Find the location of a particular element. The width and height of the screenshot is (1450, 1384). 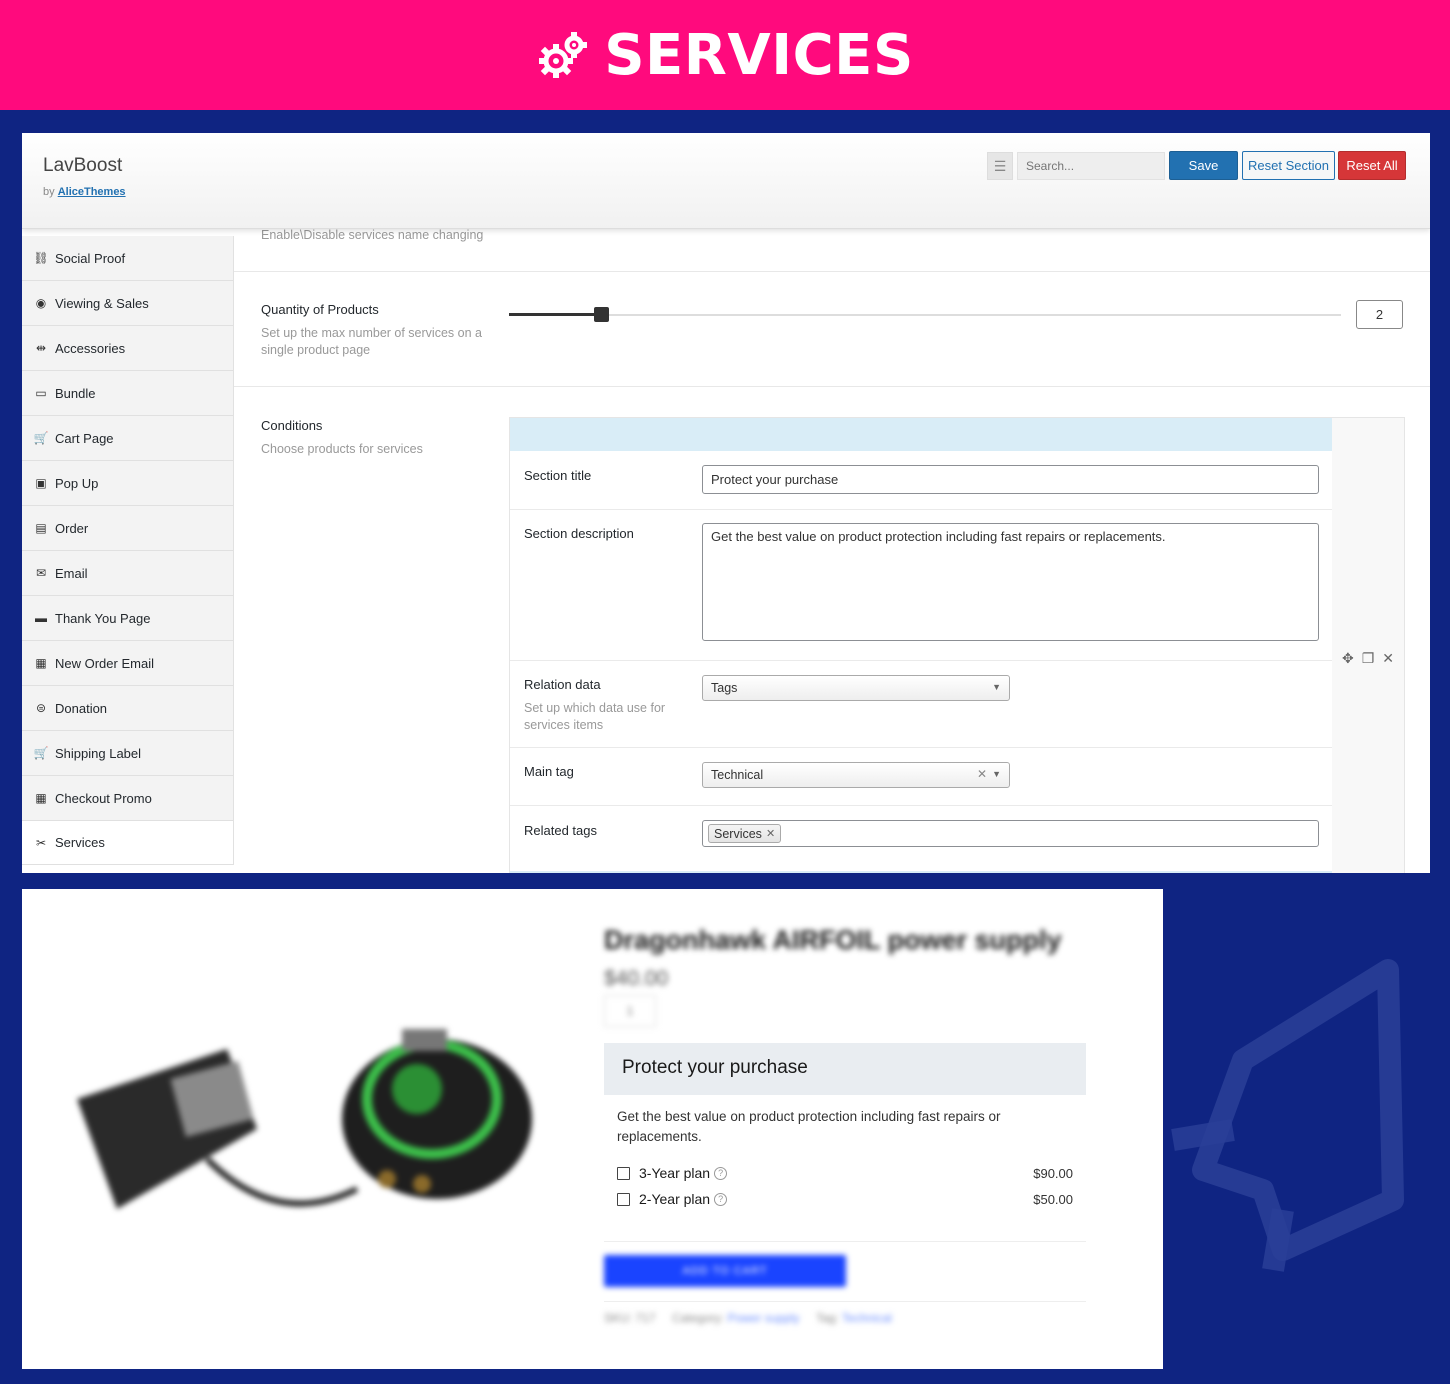

sidebar-item-bundle: ▭ Bundle is located at coordinates (127, 393).